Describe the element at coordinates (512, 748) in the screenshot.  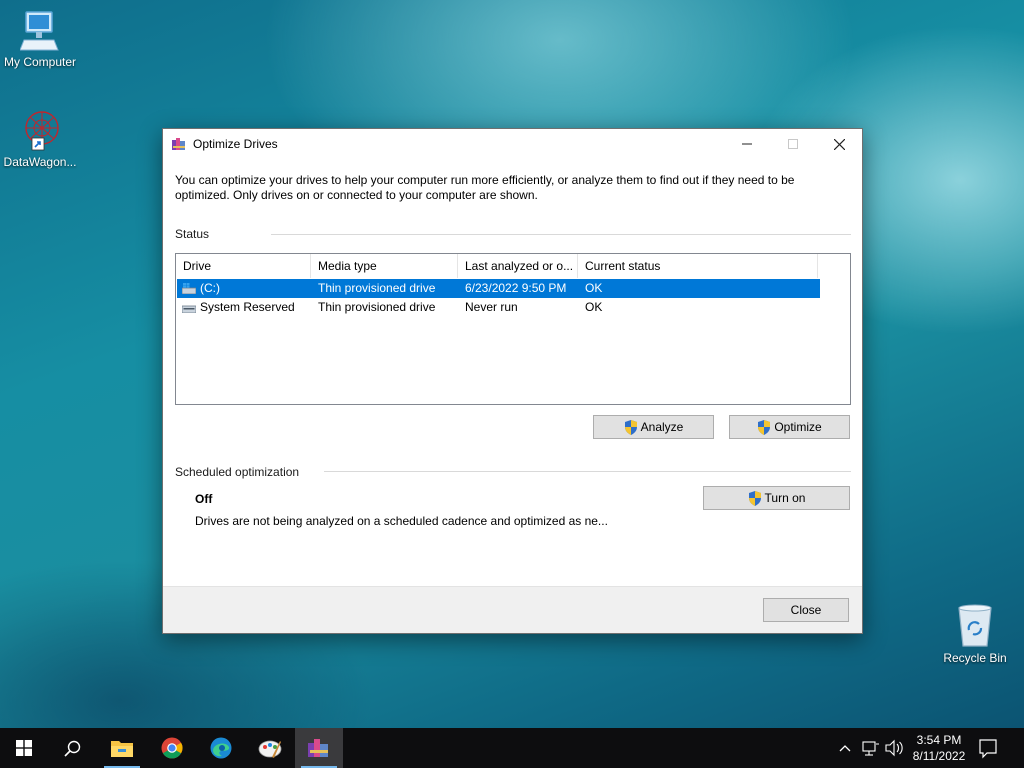
I see `taskbar: 3:54 PM 8/11/2022` at that location.